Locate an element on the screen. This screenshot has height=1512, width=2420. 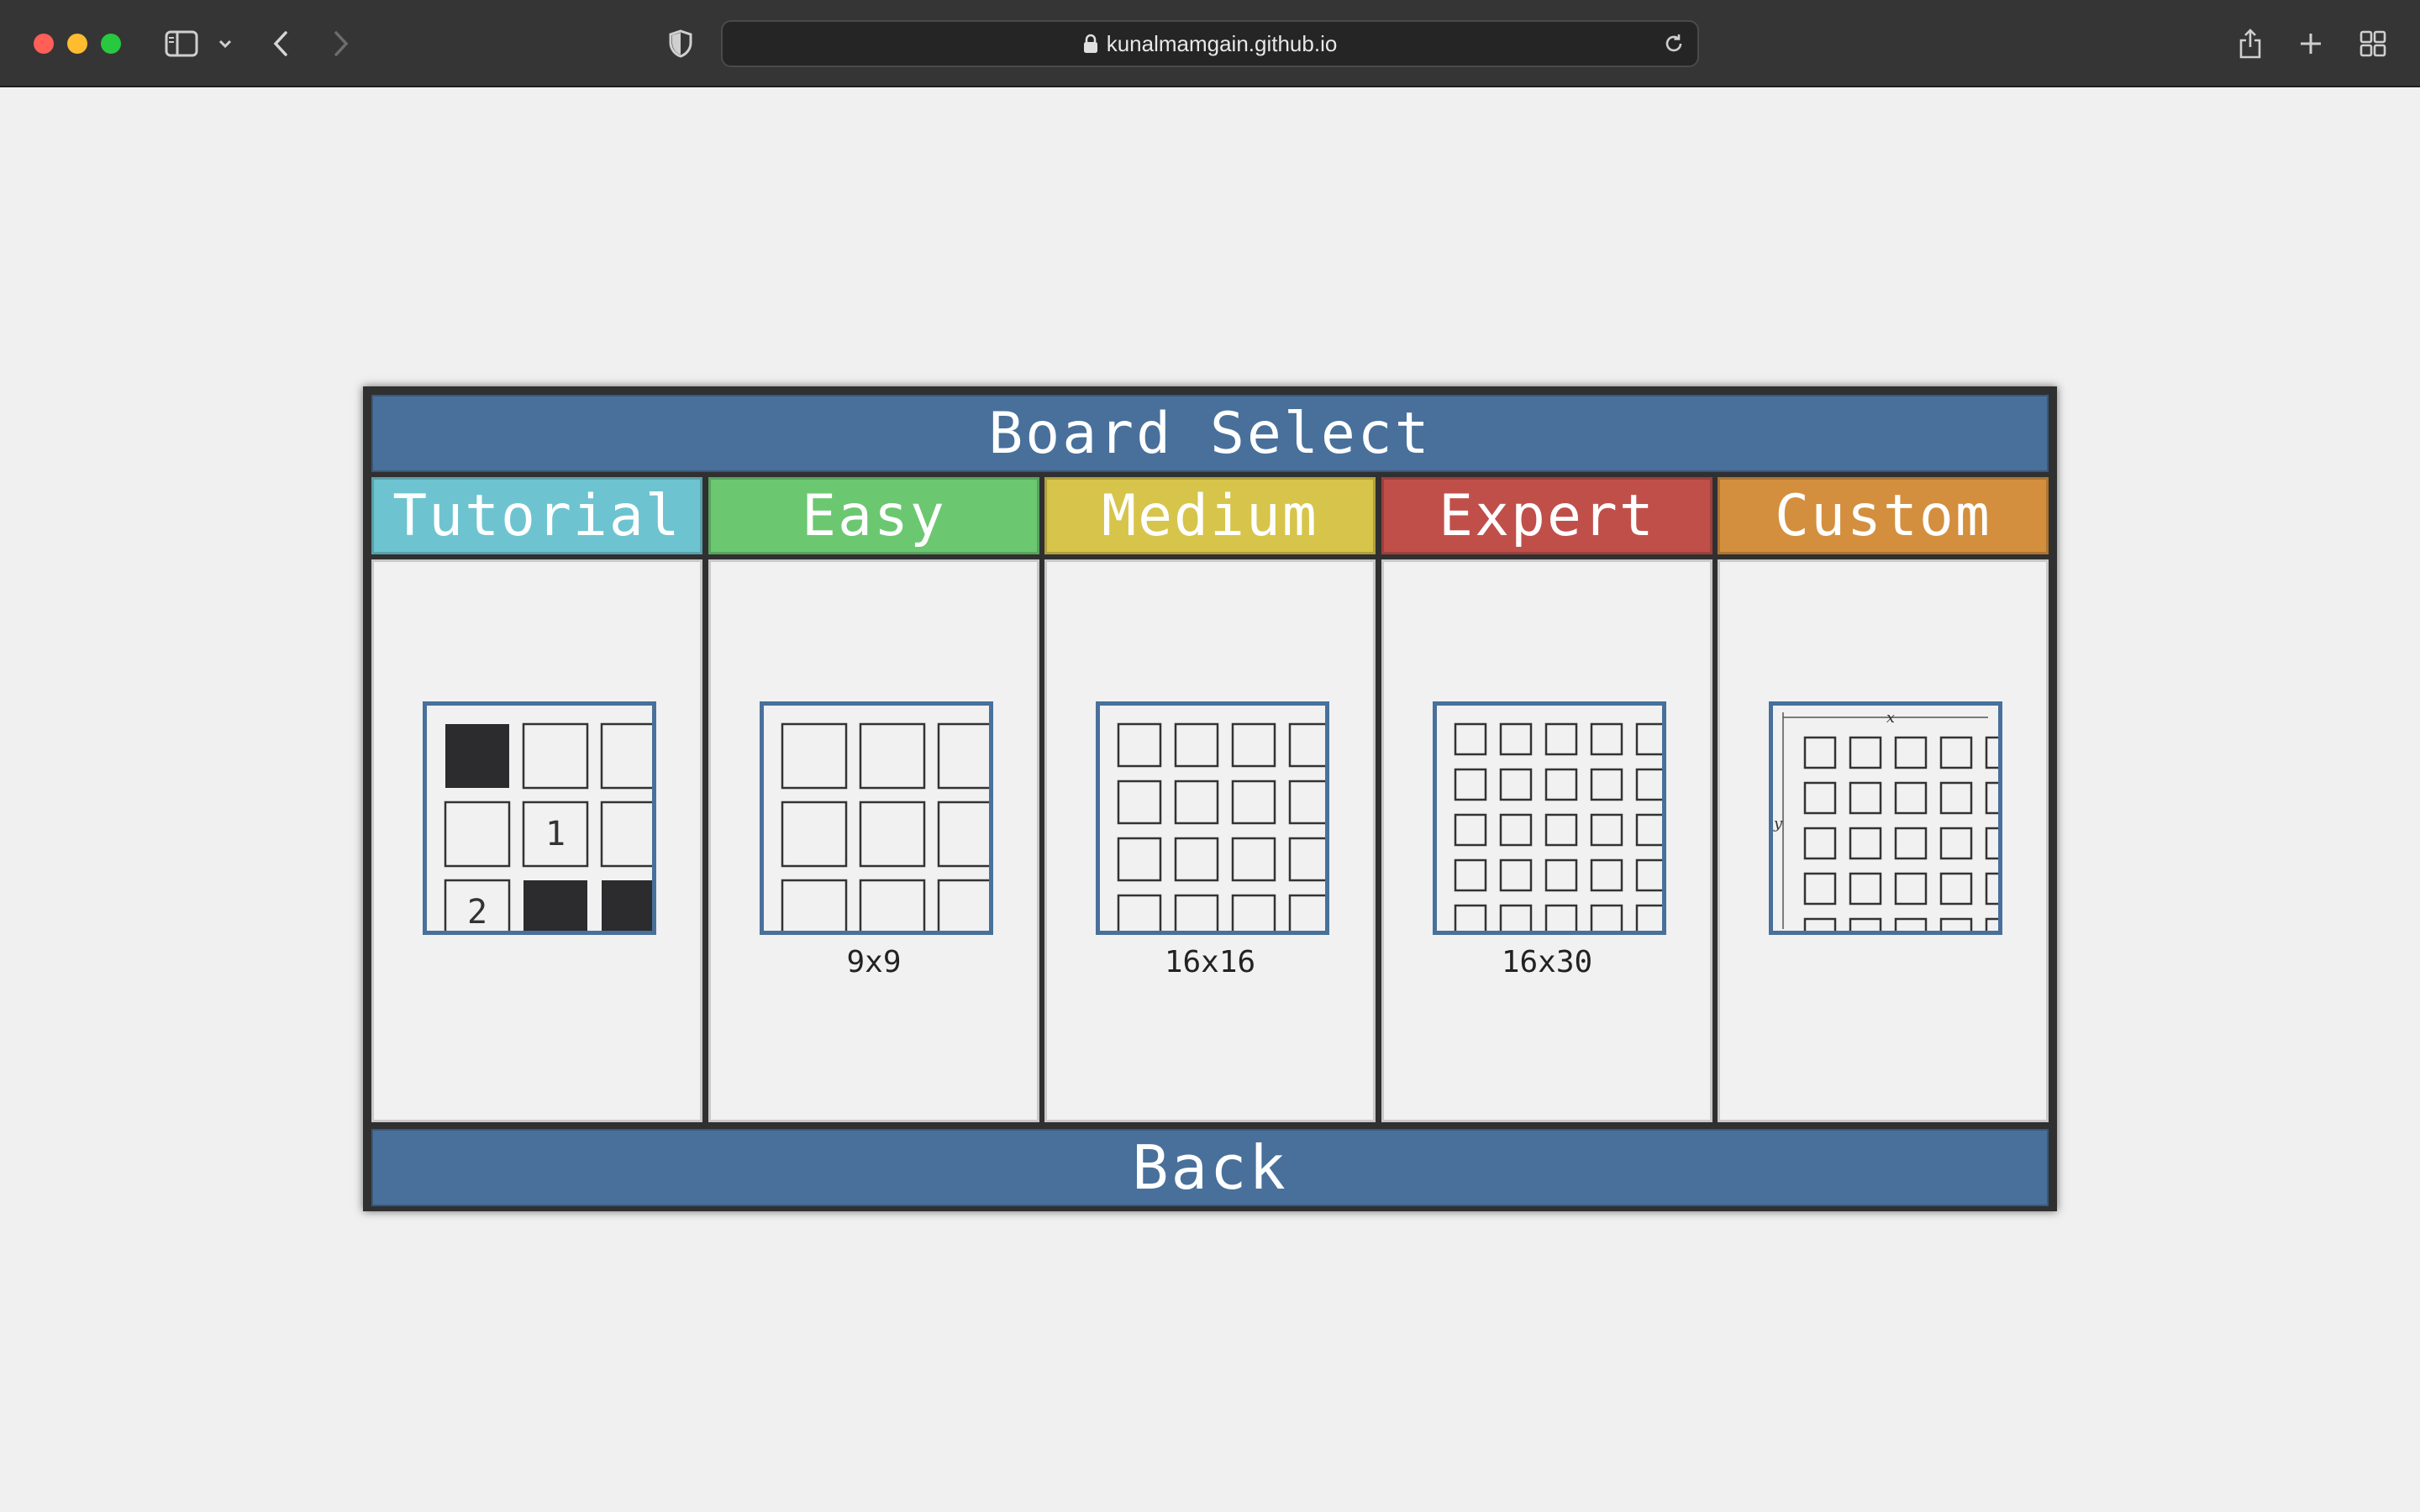
board-size-label: 16x30 is located at coordinates (1547, 962).